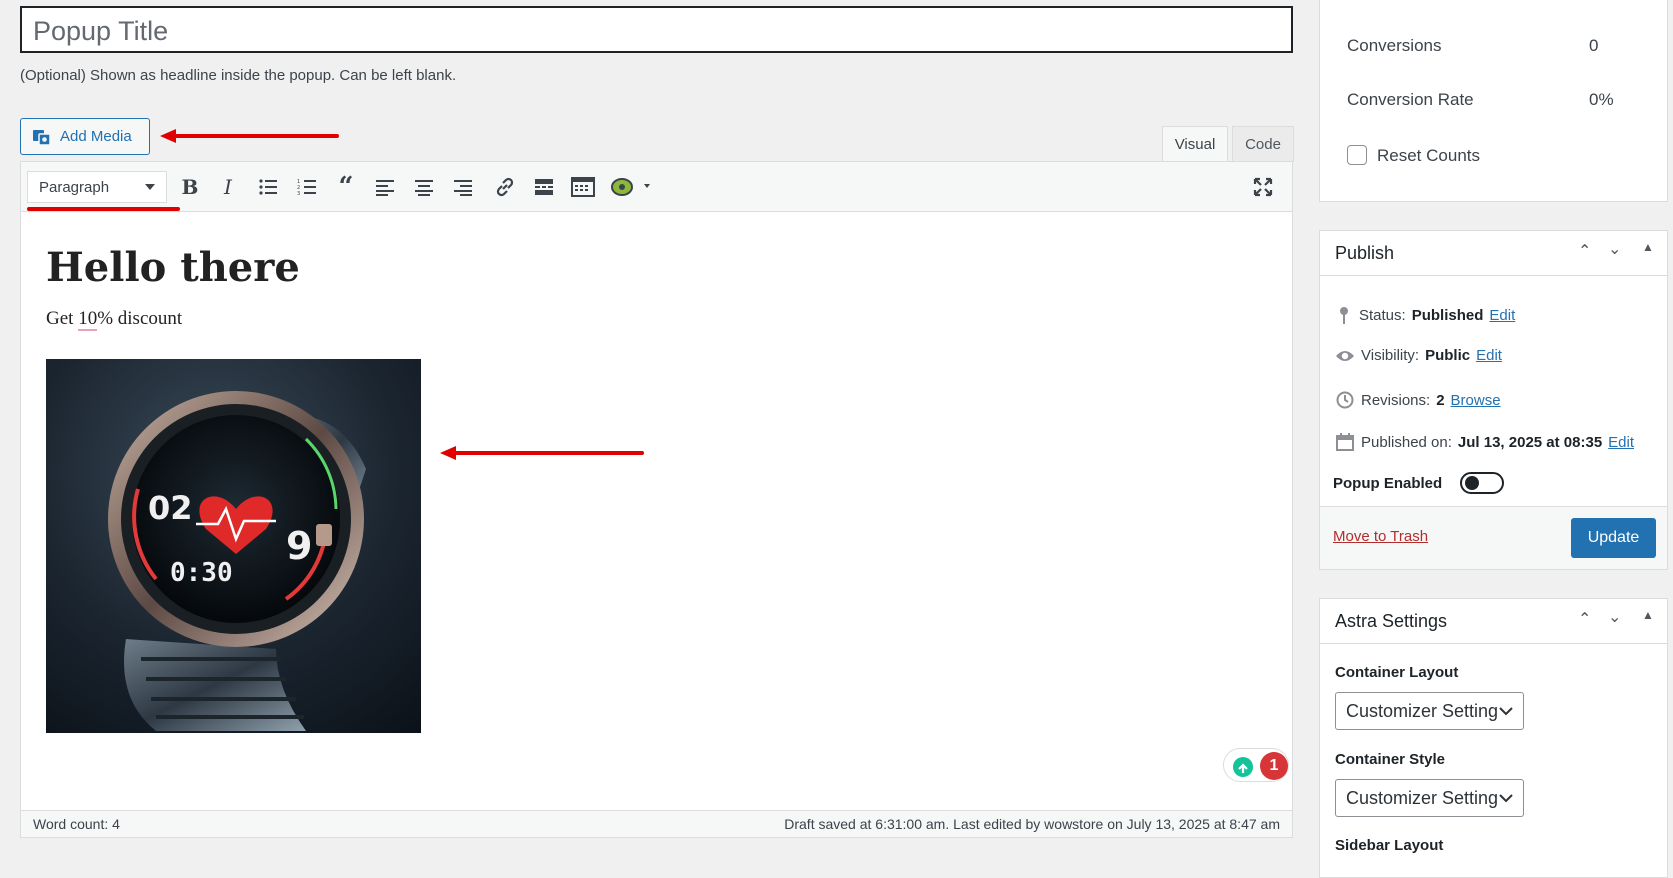 This screenshot has height=878, width=1673. I want to click on stat-label-conversion-rate: Conversion Rate, so click(1410, 99).